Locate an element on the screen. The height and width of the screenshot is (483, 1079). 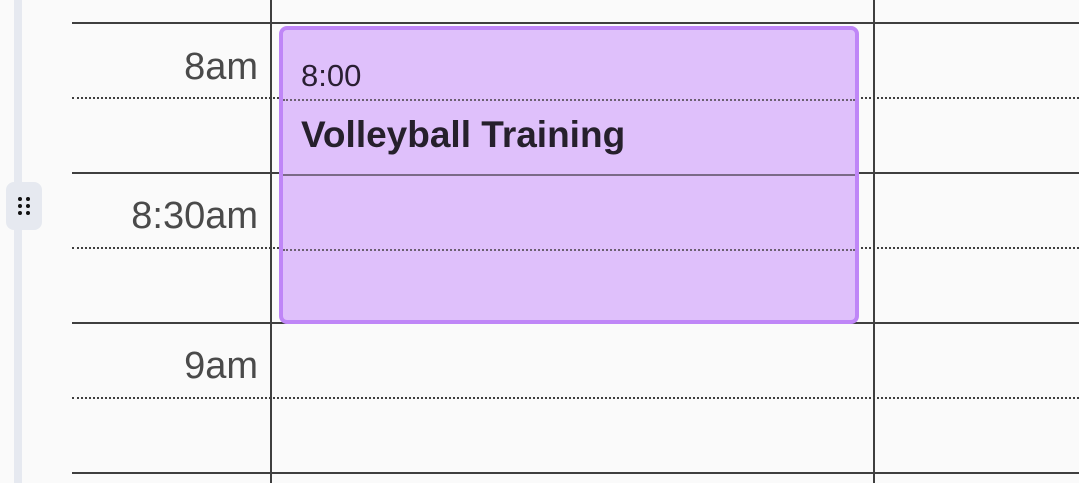
resize-drag-handle is located at coordinates (24, 206).